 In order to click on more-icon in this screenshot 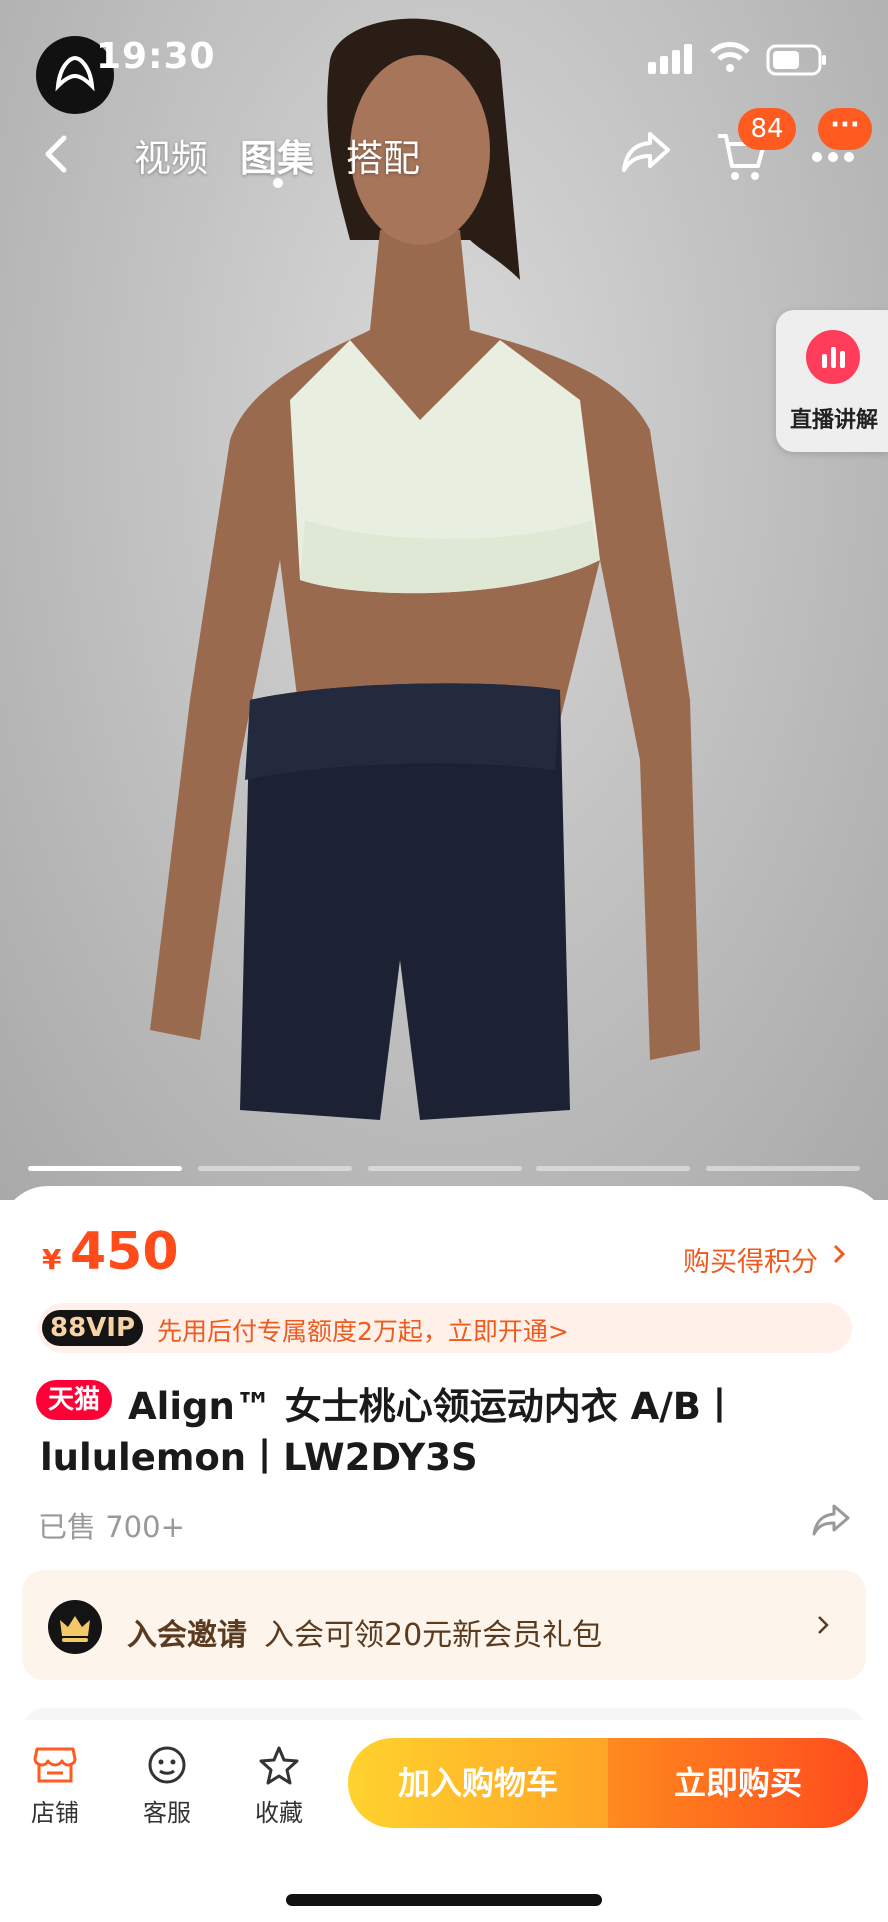, I will do `click(833, 157)`.